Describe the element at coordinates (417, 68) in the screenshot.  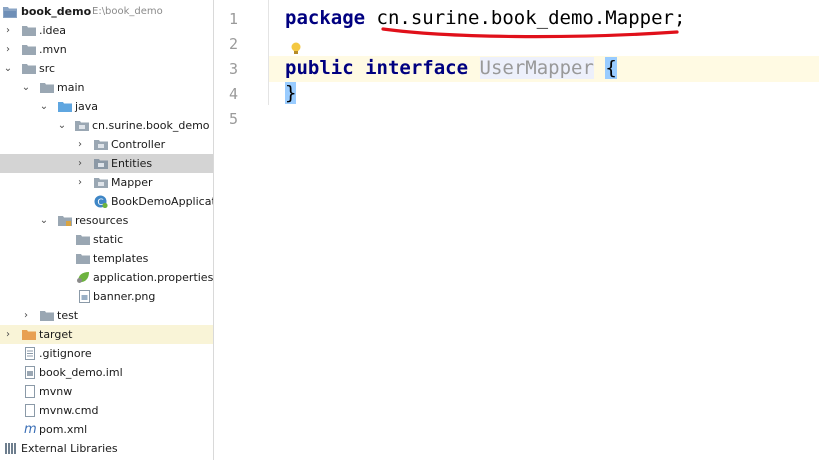
I see `keyword-interface: interface` at that location.